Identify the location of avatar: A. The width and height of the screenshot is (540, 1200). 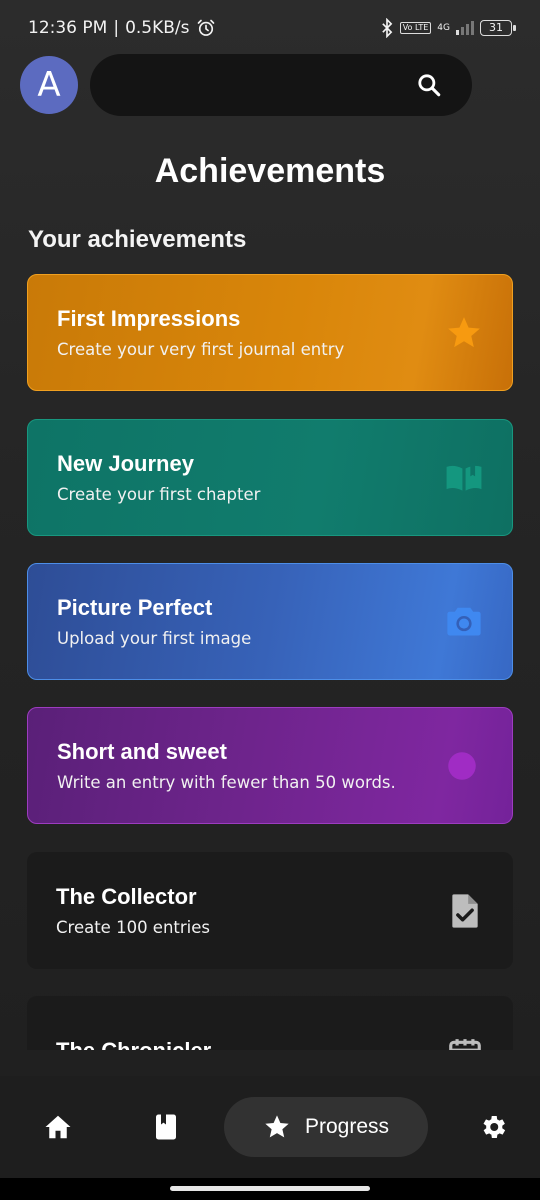
(49, 85).